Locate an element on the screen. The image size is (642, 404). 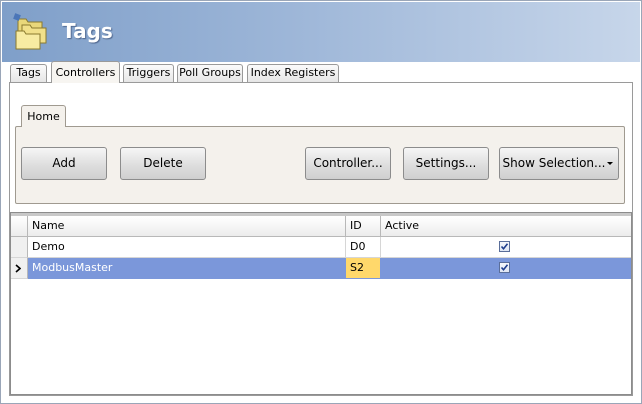
current-row-arrow-icon is located at coordinates (18, 268).